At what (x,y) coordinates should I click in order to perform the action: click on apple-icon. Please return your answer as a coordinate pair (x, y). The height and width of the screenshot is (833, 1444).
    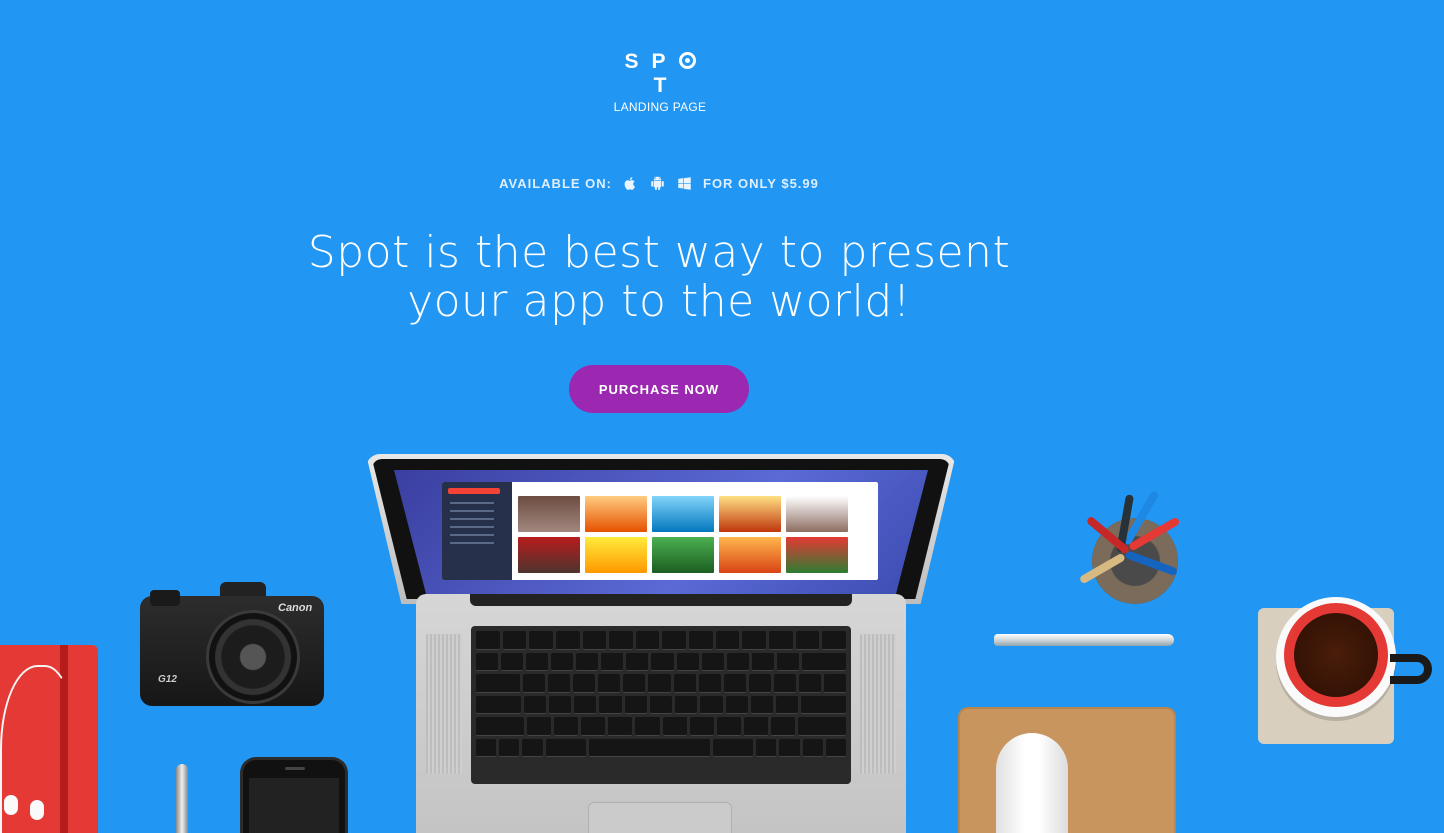
    Looking at the image, I should click on (630, 183).